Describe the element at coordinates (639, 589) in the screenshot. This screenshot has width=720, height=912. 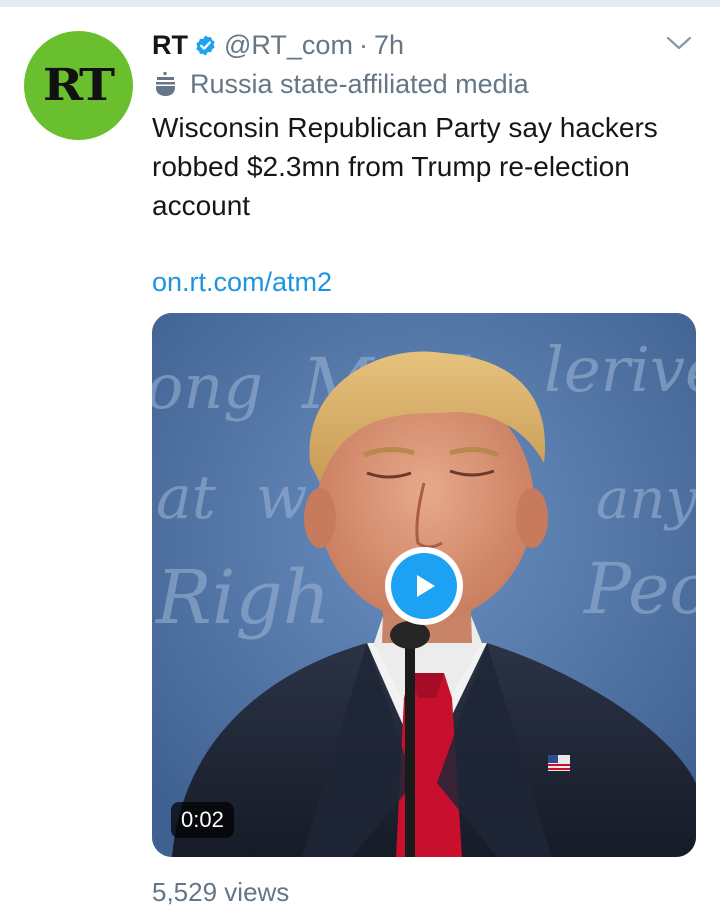
I see `backdrop-text: Peo` at that location.